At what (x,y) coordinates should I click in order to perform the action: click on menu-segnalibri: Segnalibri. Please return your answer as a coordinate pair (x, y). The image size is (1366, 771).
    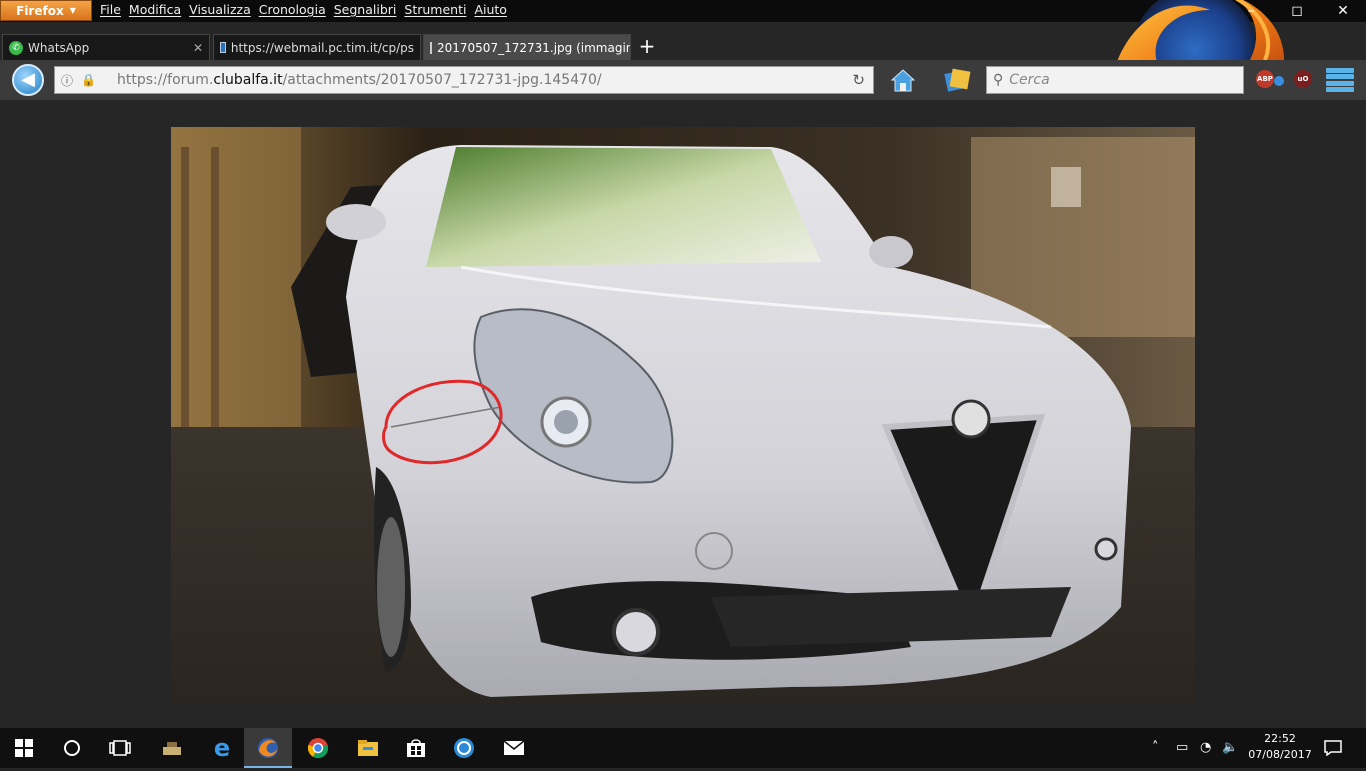
    Looking at the image, I should click on (365, 11).